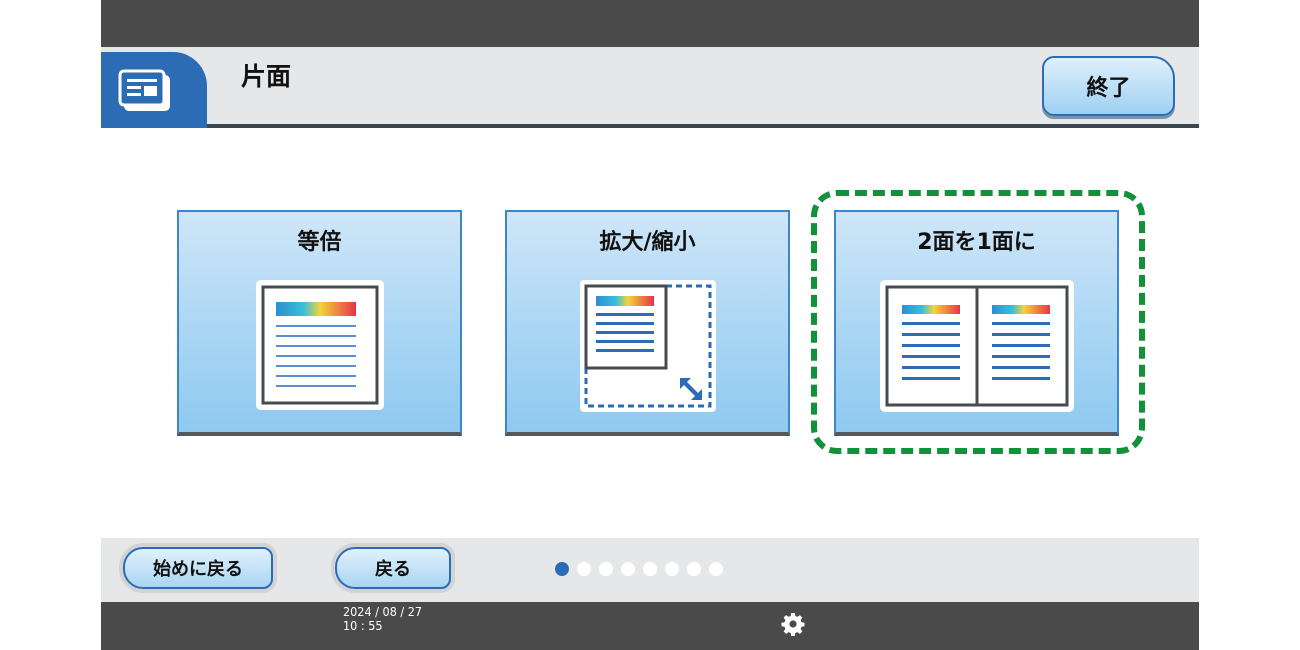 Image resolution: width=1300 pixels, height=650 pixels. What do you see at coordinates (647, 242) in the screenshot?
I see `option-label: 拡大/縮小` at bounding box center [647, 242].